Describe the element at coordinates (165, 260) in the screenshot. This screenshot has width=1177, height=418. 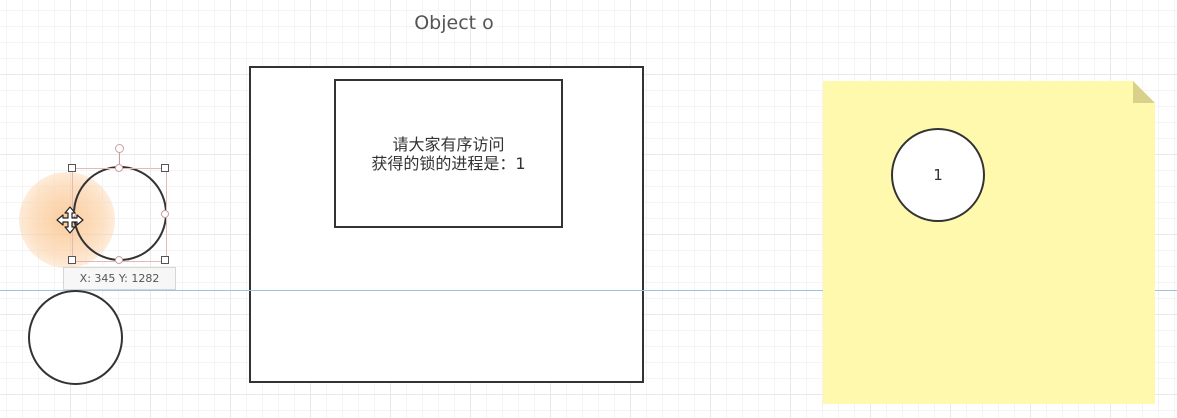
I see `resize-handle-bottom-right` at that location.